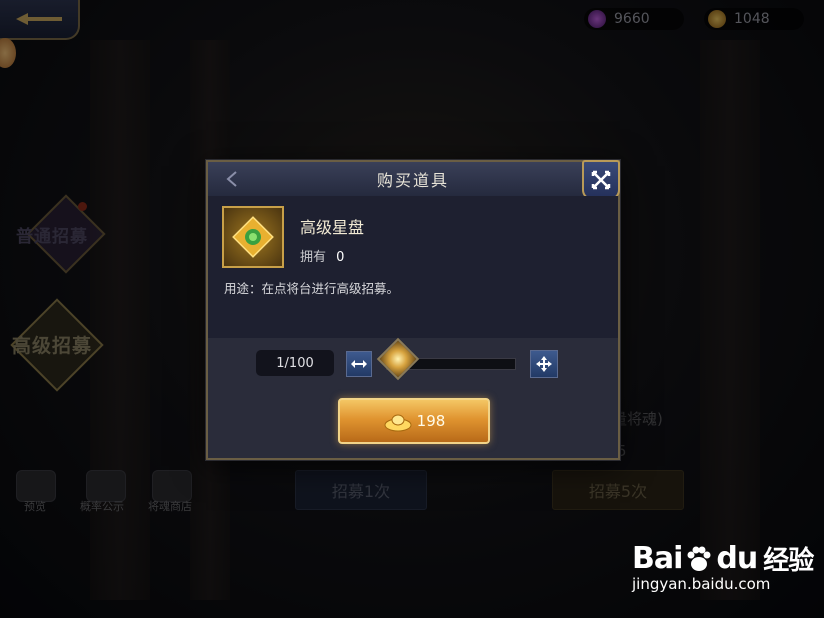 The image size is (824, 618). I want to click on baidu-watermark: Bai du 经验 jingyan.baidu.com, so click(723, 566).